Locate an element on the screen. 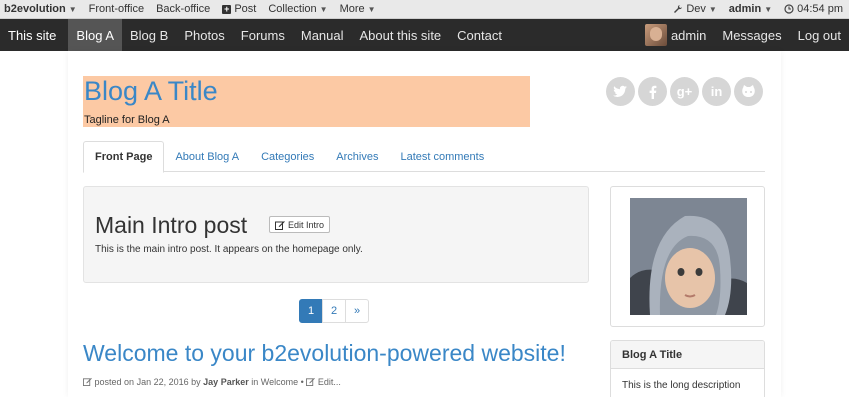 The image size is (849, 397). tab-categories: Categories is located at coordinates (287, 156).